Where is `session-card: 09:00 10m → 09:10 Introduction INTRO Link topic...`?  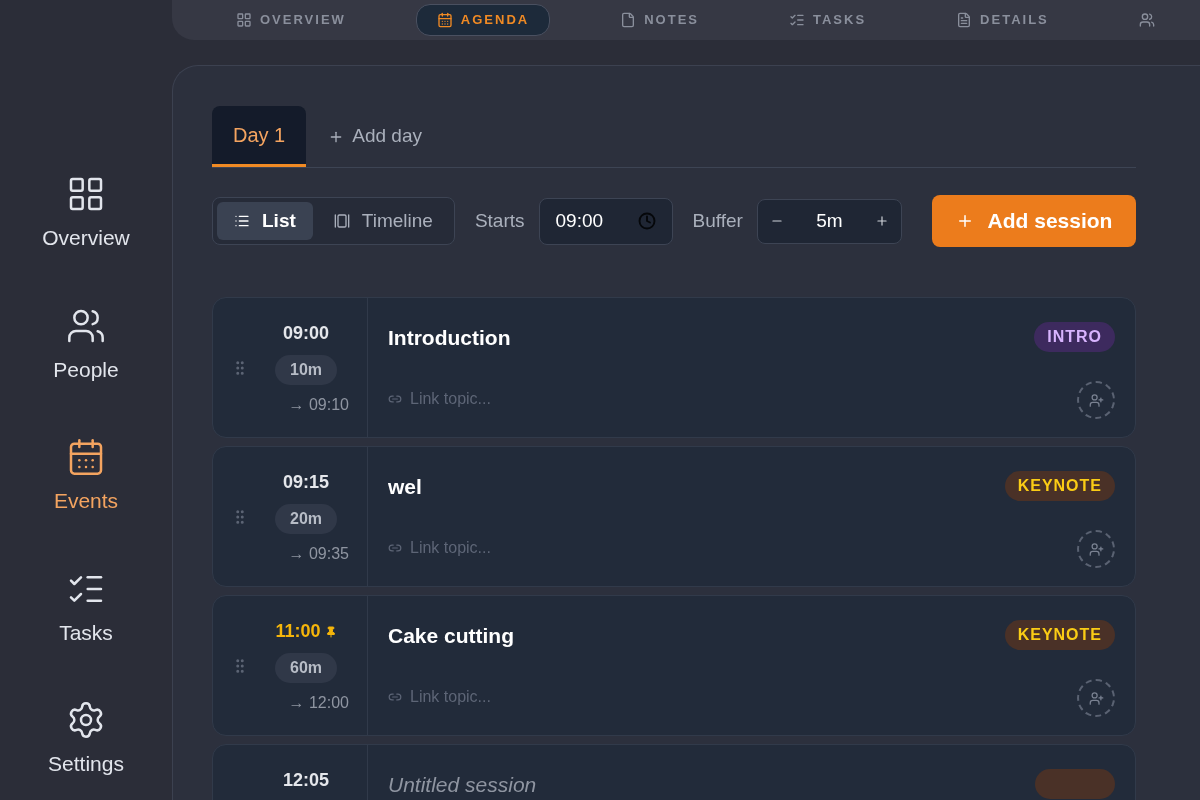 session-card: 09:00 10m → 09:10 Introduction INTRO Link topic... is located at coordinates (674, 367).